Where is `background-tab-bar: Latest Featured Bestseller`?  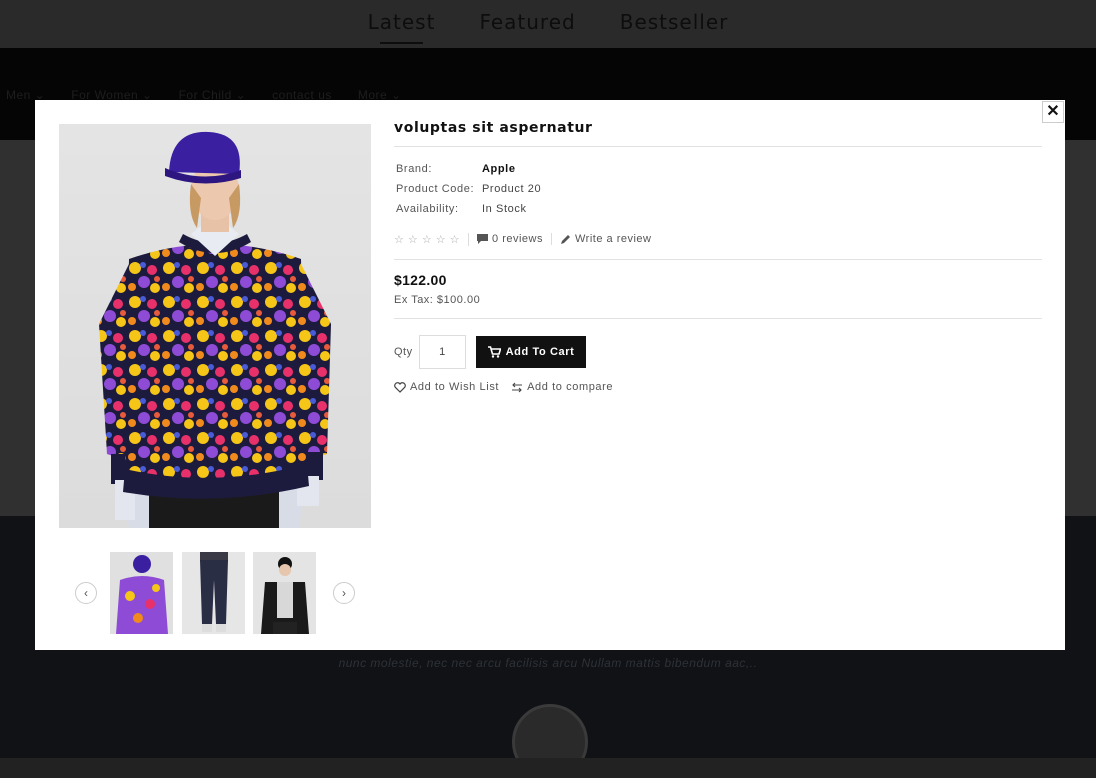 background-tab-bar: Latest Featured Bestseller is located at coordinates (548, 24).